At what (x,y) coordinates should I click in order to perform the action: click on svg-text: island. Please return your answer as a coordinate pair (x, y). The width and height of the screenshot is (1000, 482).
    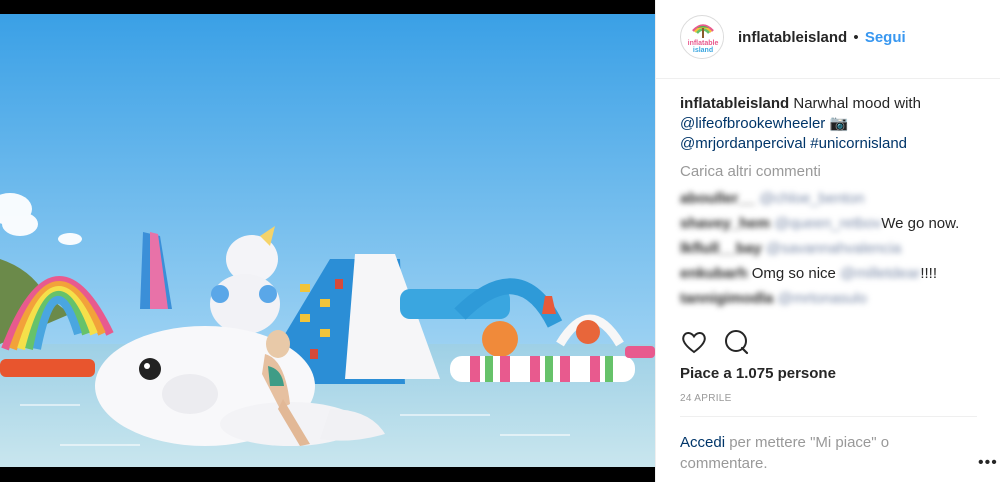
    Looking at the image, I should click on (703, 50).